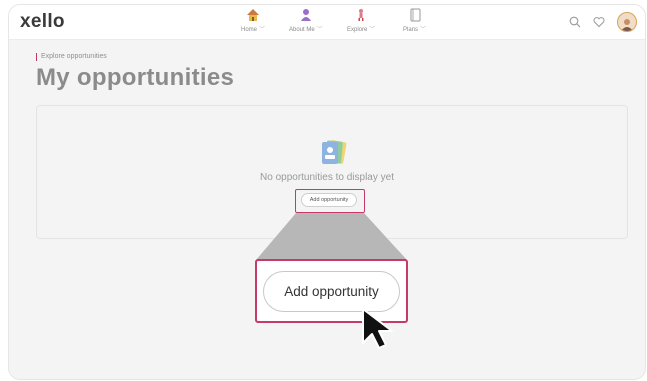 The height and width of the screenshot is (381, 647). I want to click on breadcrumb: Explore opportunities, so click(71, 57).